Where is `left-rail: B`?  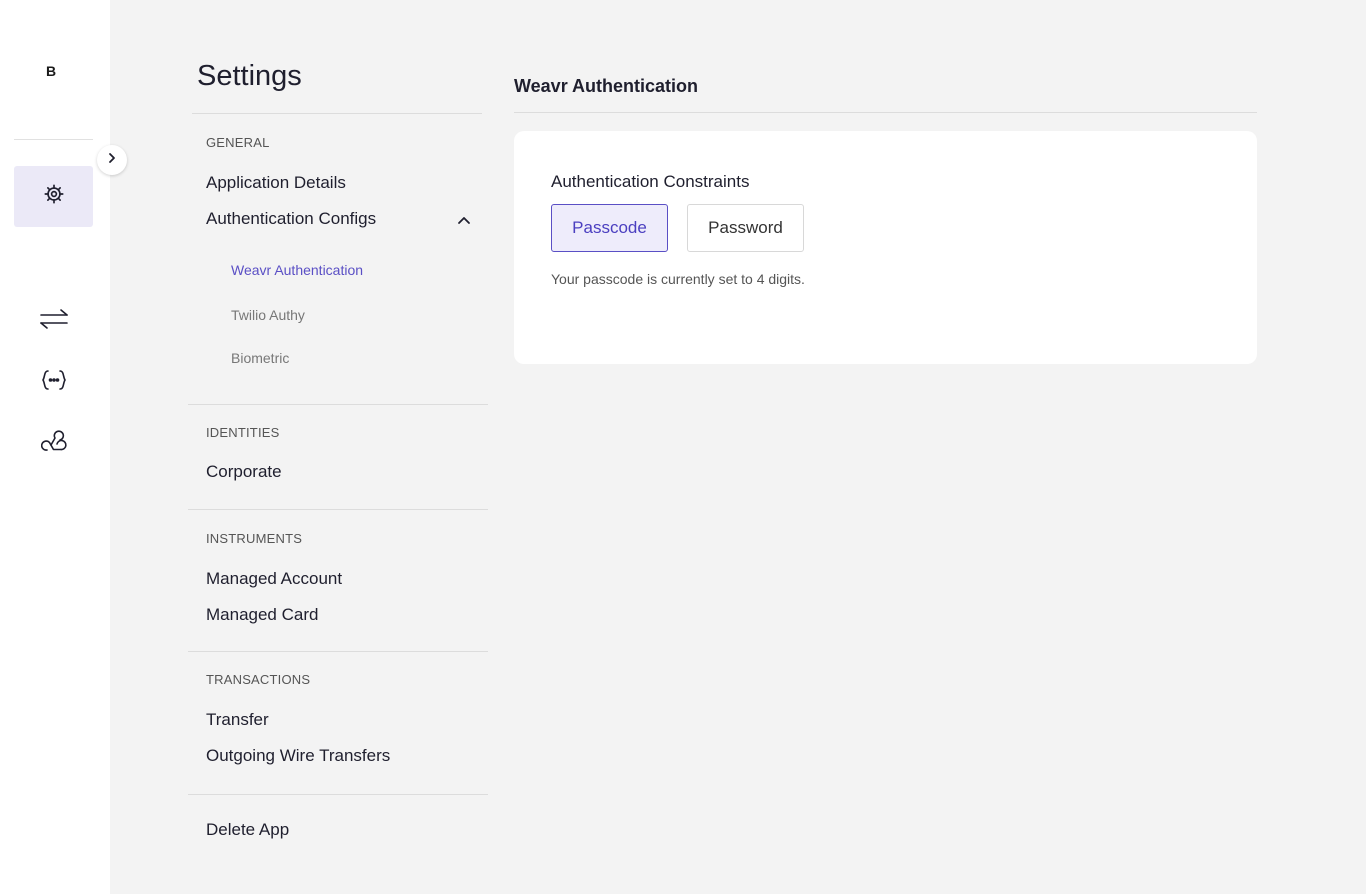 left-rail: B is located at coordinates (55, 447).